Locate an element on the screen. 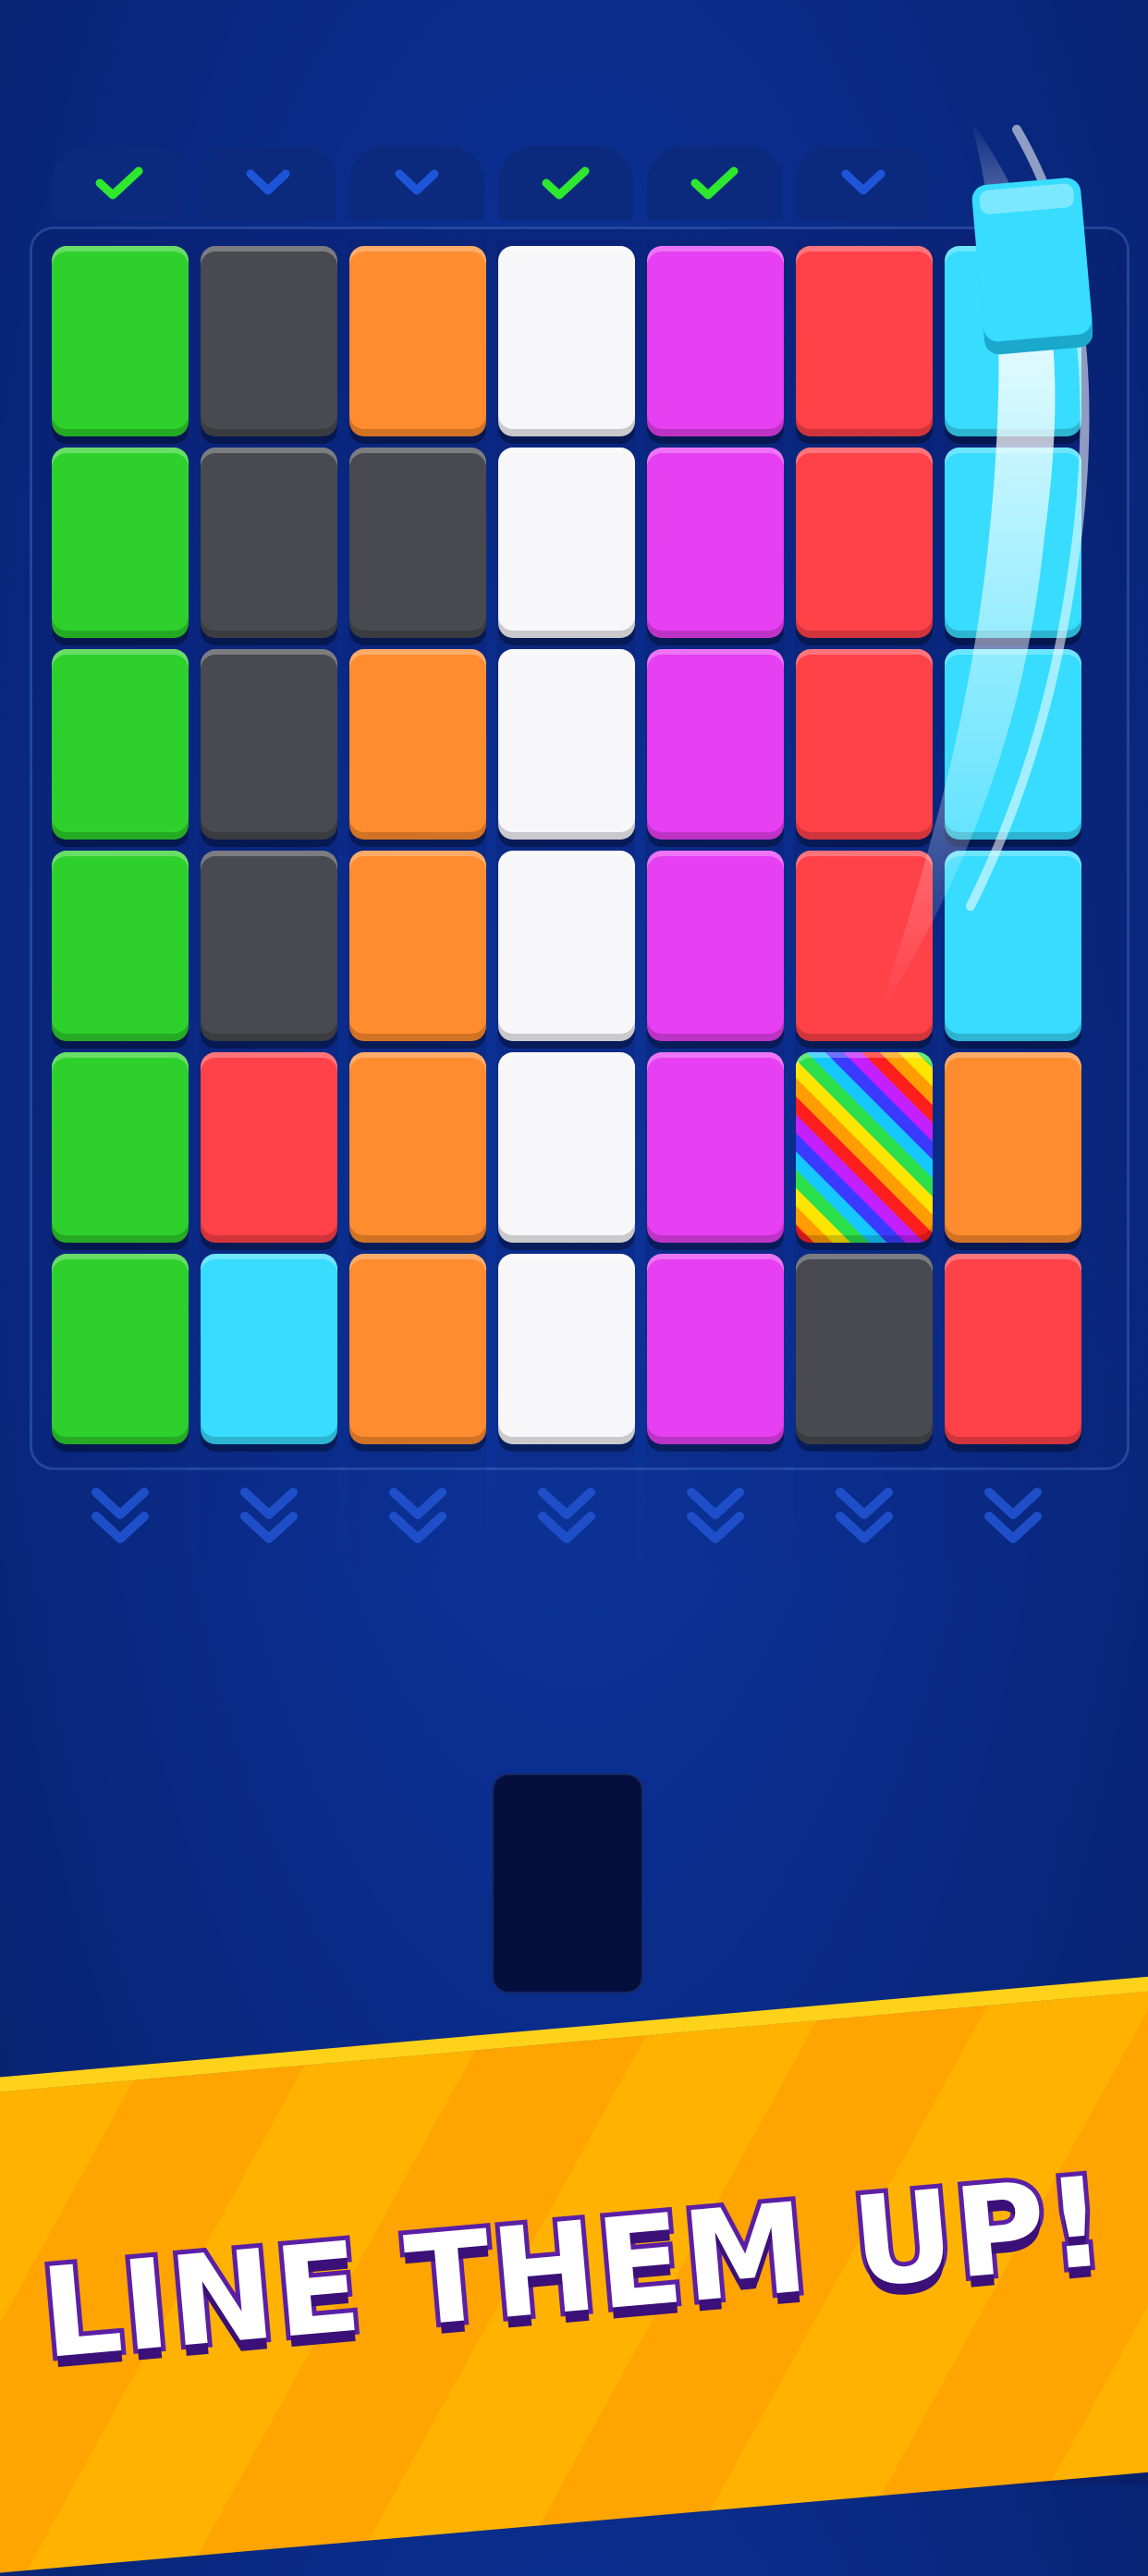  tile-r5-c5-magenta is located at coordinates (716, 1147).